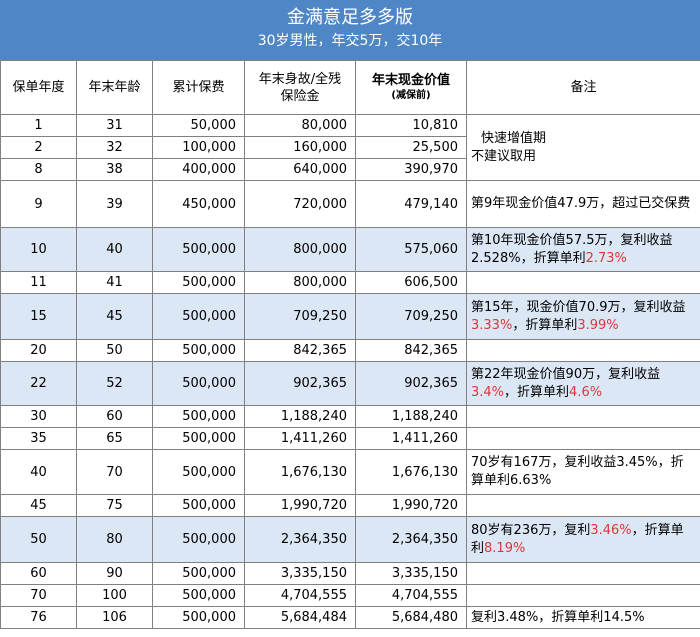 This screenshot has height=637, width=700. I want to click on cell-death: 80,000, so click(300, 125).